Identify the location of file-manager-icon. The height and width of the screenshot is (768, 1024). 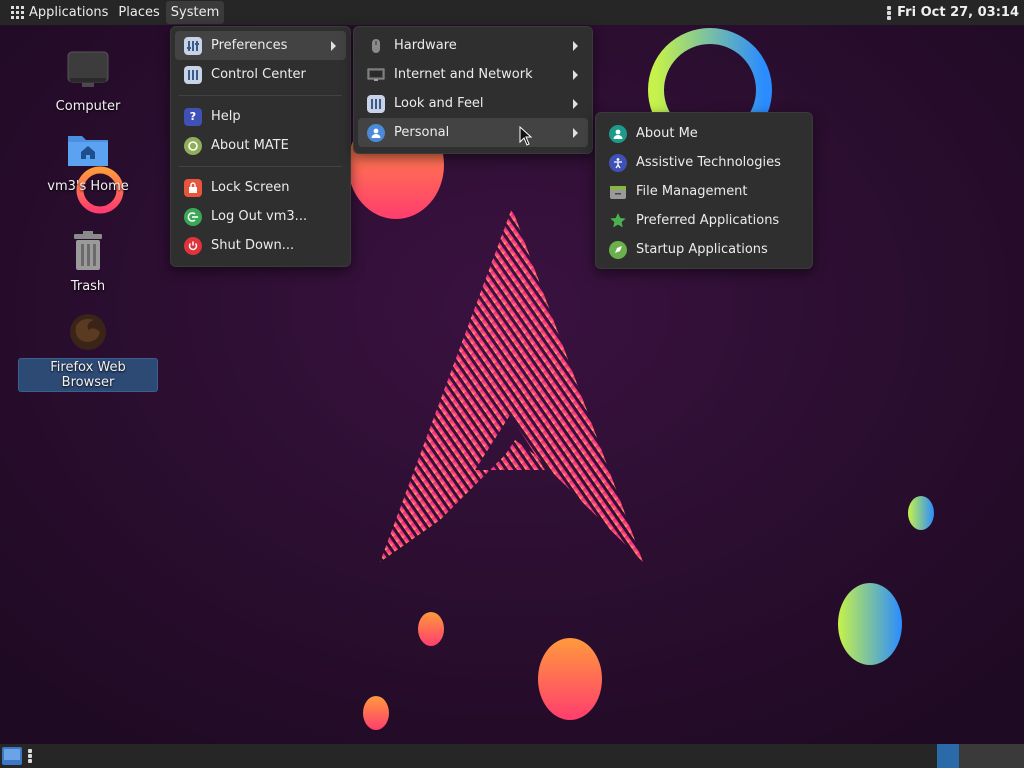
(618, 192).